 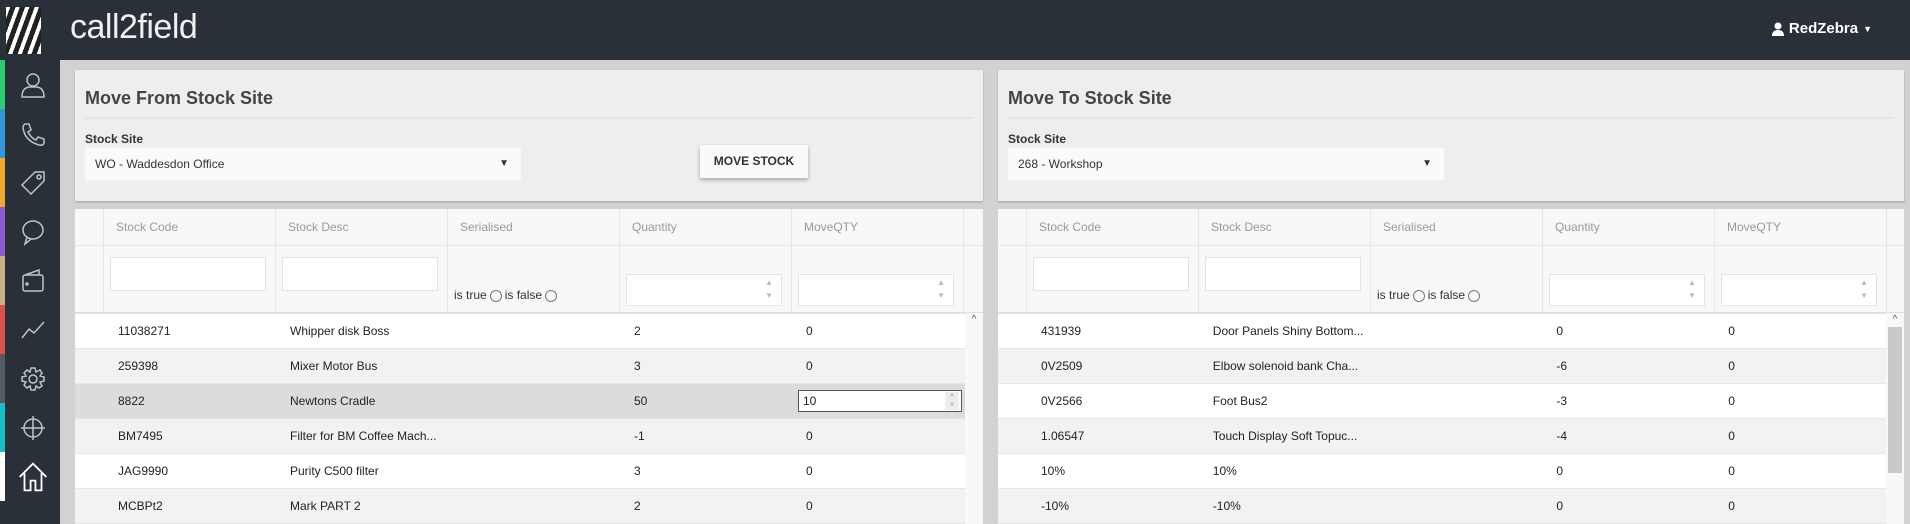 I want to click on table-row: 10% 10% 0 0, so click(x=1442, y=471).